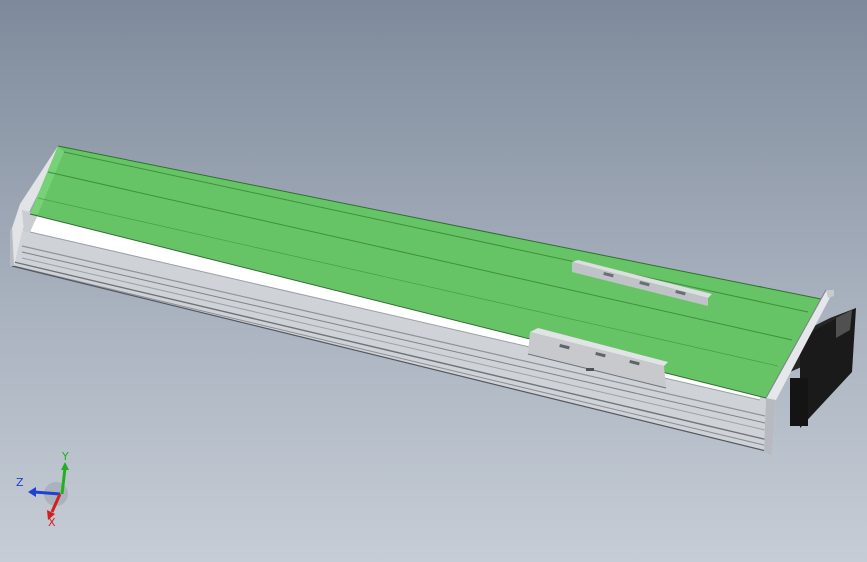 The height and width of the screenshot is (562, 867). I want to click on front-carriage-screw, so click(590, 369).